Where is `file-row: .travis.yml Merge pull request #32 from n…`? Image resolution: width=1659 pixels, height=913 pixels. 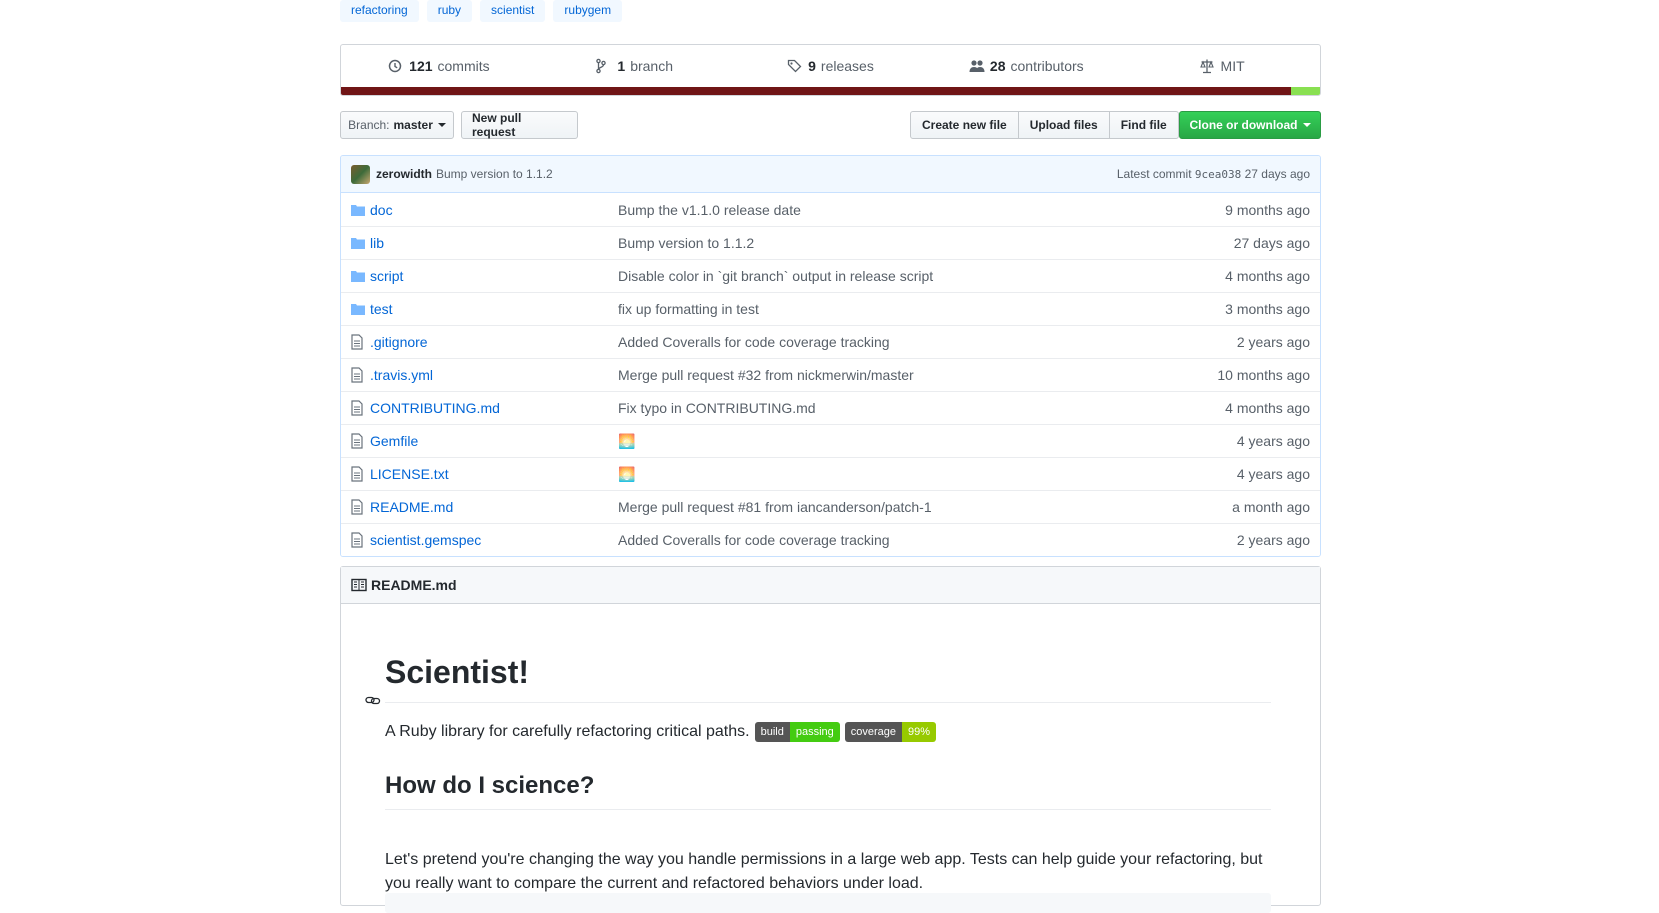
file-row: .travis.yml Merge pull request #32 from n… is located at coordinates (830, 374).